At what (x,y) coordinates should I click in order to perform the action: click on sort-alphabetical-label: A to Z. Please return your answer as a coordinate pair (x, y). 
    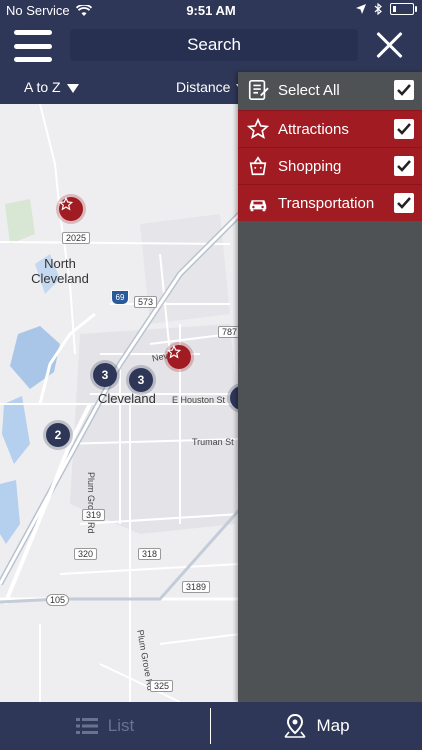
    Looking at the image, I should click on (42, 87).